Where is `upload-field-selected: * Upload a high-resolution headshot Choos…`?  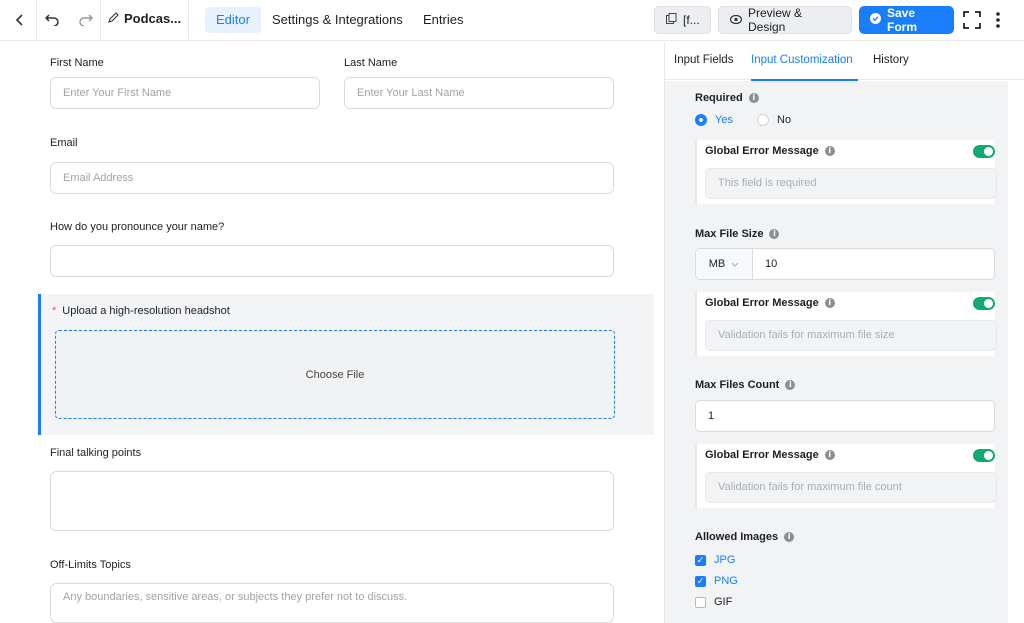 upload-field-selected: * Upload a high-resolution headshot Choos… is located at coordinates (346, 364).